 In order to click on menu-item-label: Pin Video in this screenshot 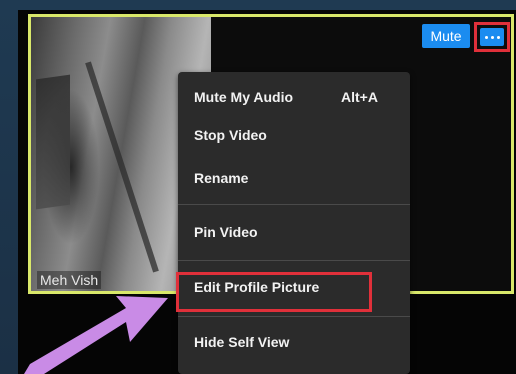, I will do `click(226, 232)`.